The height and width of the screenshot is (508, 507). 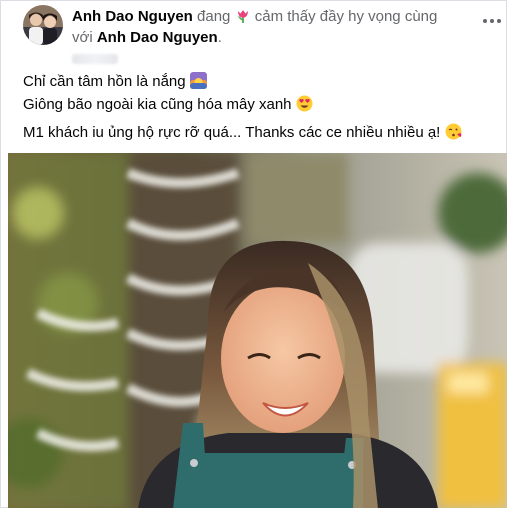 I want to click on tagged-prefix: với, so click(x=82, y=37).